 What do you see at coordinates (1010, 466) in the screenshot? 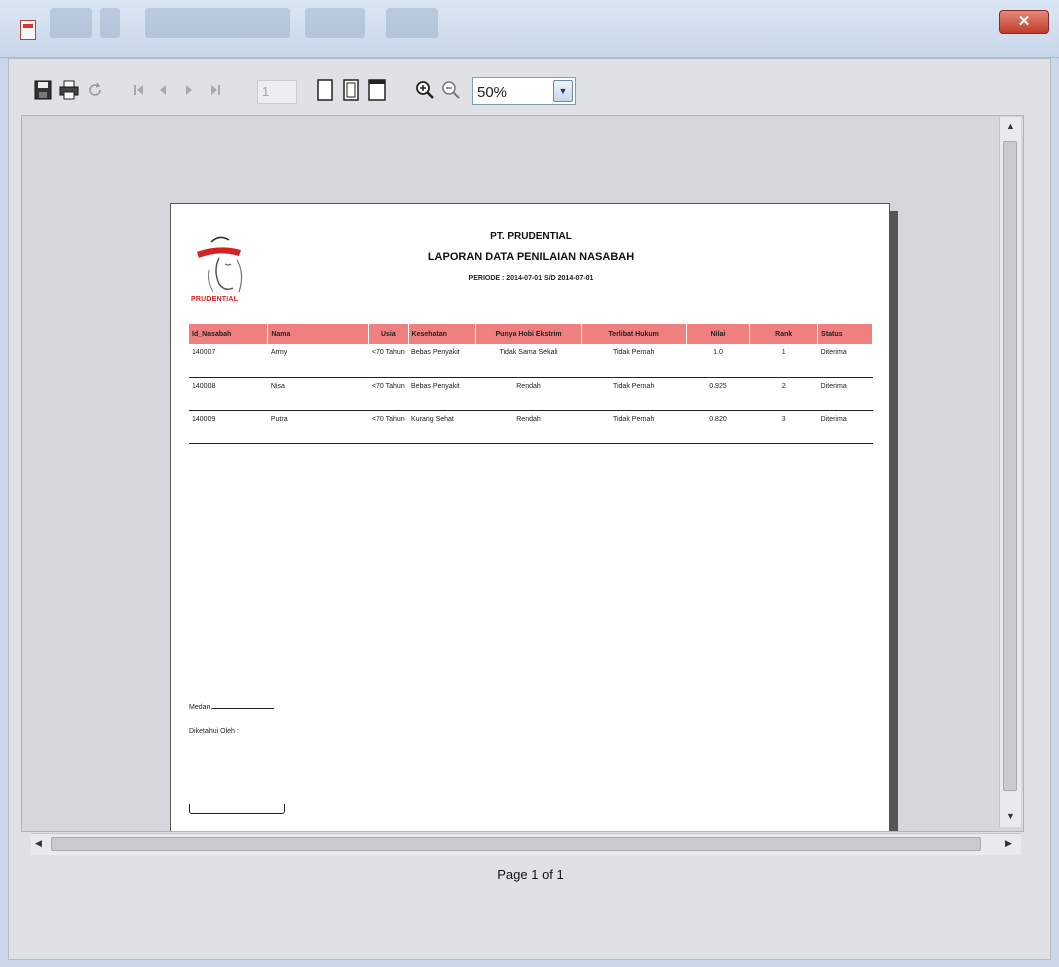
I see `vertical-scroll-thumb` at bounding box center [1010, 466].